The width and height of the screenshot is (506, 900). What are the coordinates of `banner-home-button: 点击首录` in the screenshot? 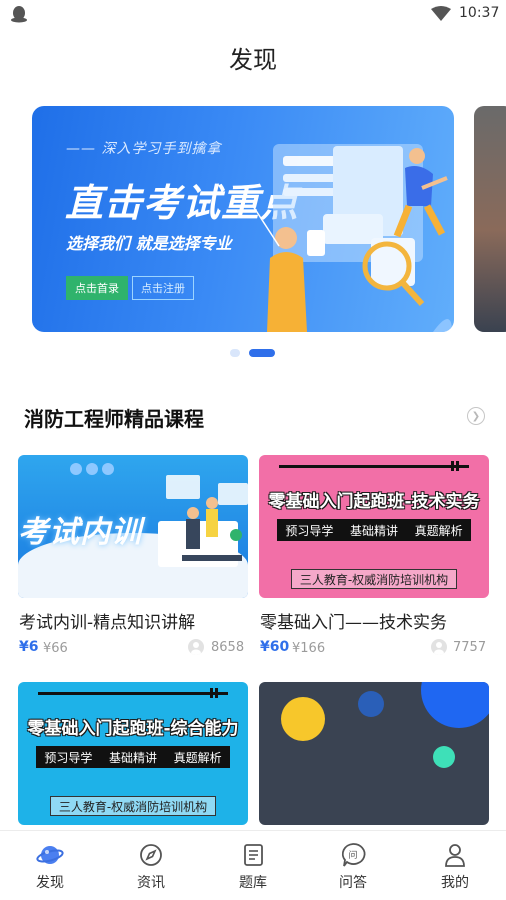 It's located at (97, 288).